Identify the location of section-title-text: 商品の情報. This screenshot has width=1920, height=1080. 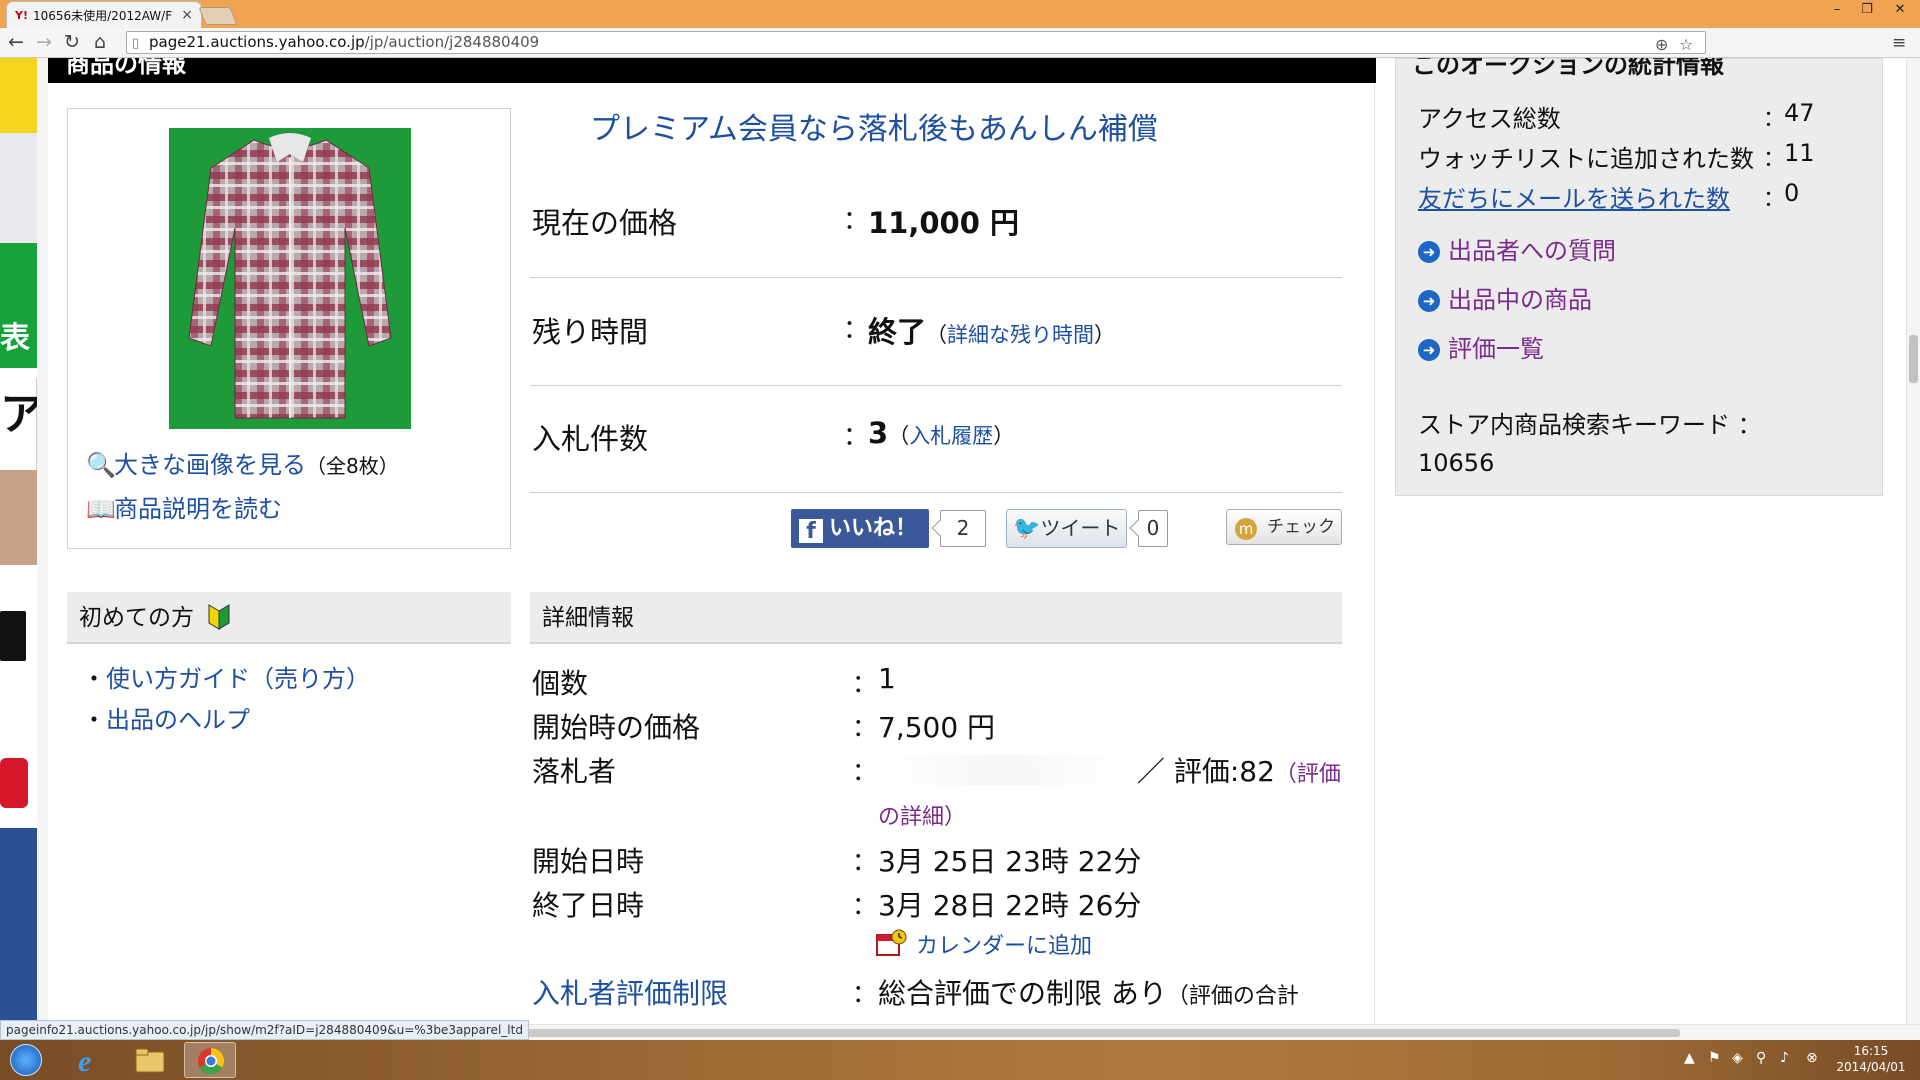
(126, 68).